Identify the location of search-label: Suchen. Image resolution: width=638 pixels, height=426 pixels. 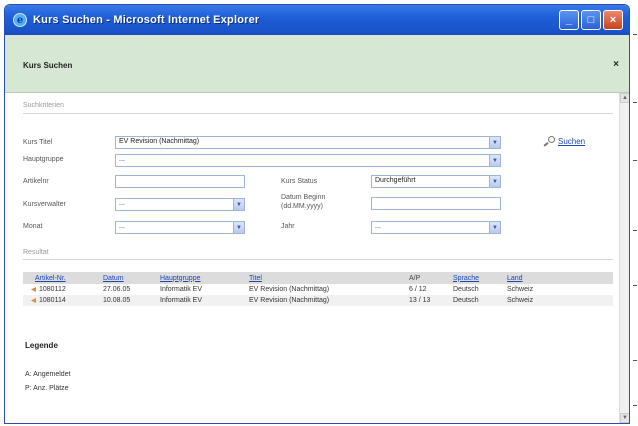
(572, 141).